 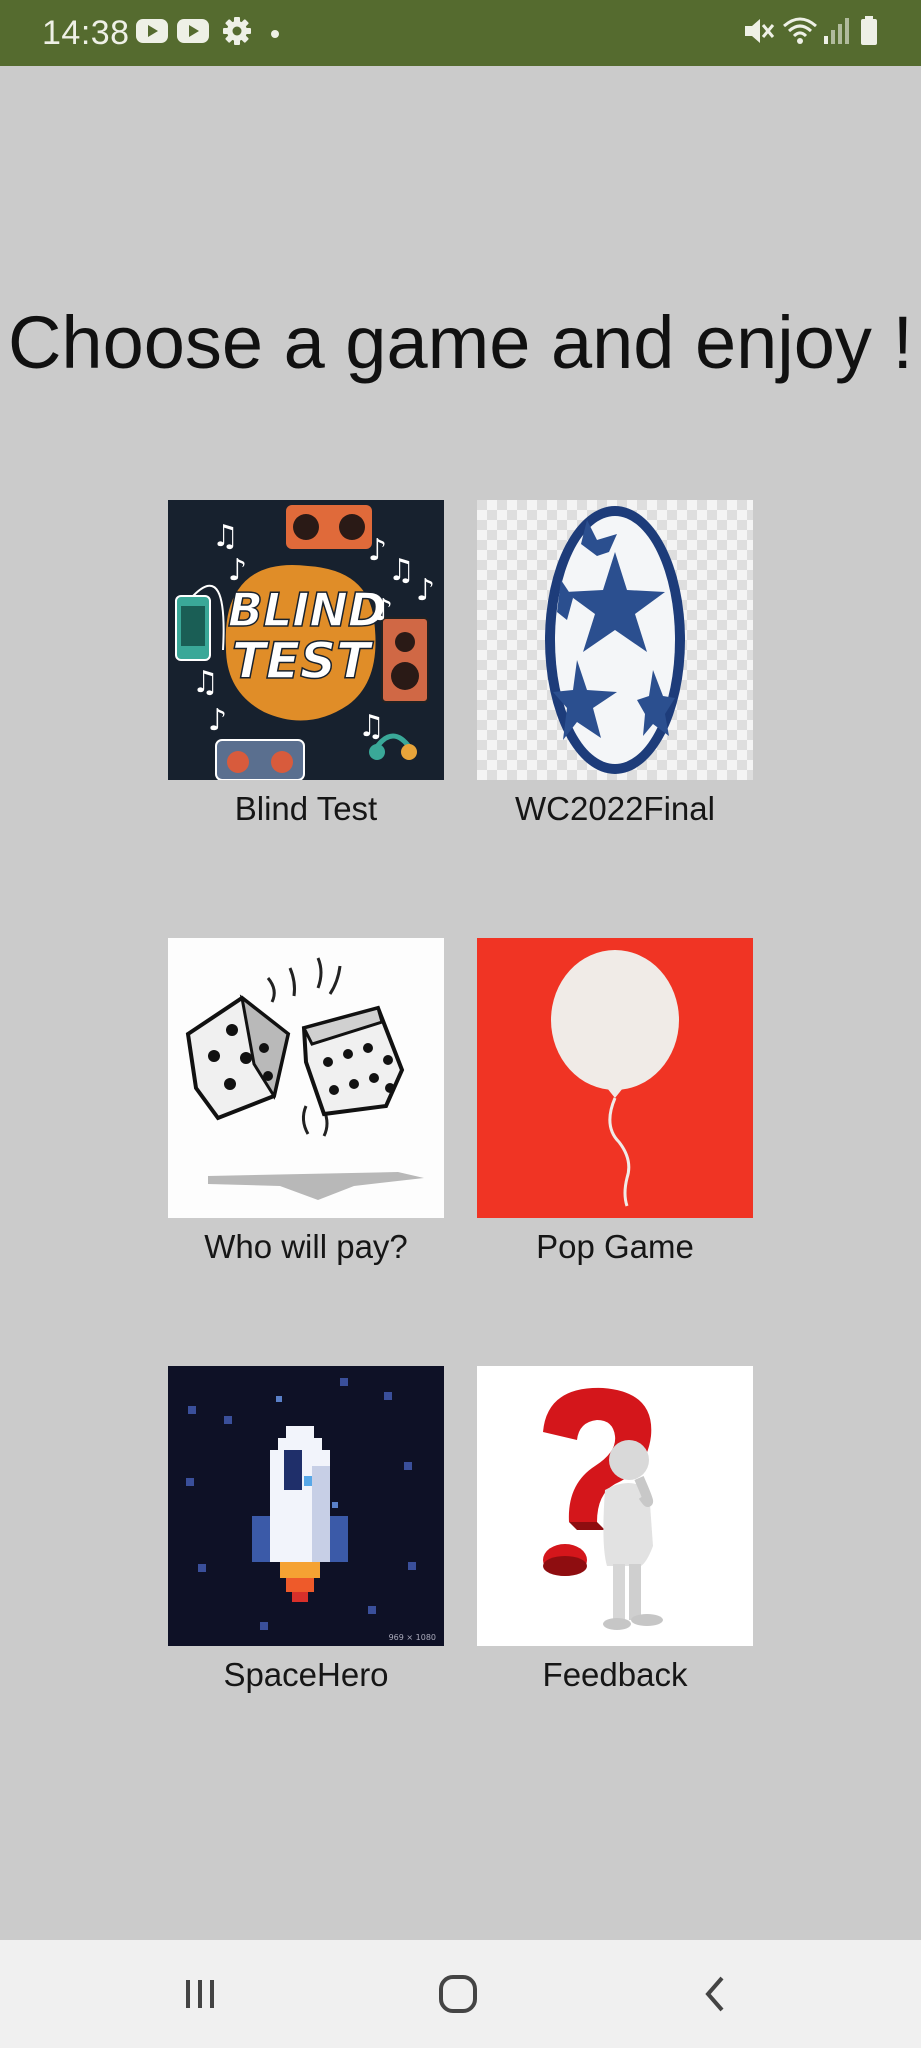 What do you see at coordinates (460, 342) in the screenshot?
I see `page-title: Choose a game and enjoy !` at bounding box center [460, 342].